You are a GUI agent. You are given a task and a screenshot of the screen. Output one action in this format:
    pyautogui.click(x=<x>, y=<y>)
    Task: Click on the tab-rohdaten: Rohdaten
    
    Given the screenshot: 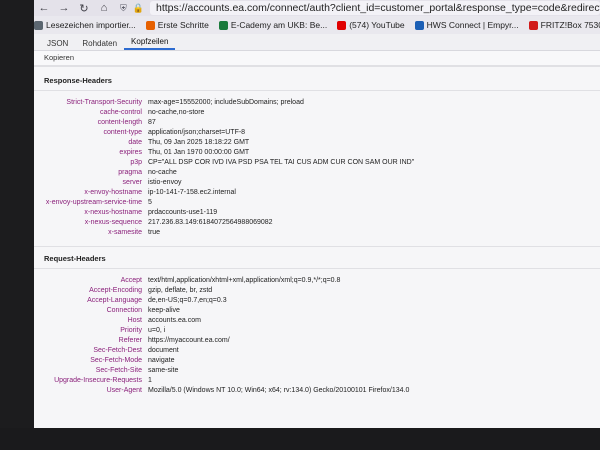 What is the action you would take?
    pyautogui.click(x=99, y=43)
    